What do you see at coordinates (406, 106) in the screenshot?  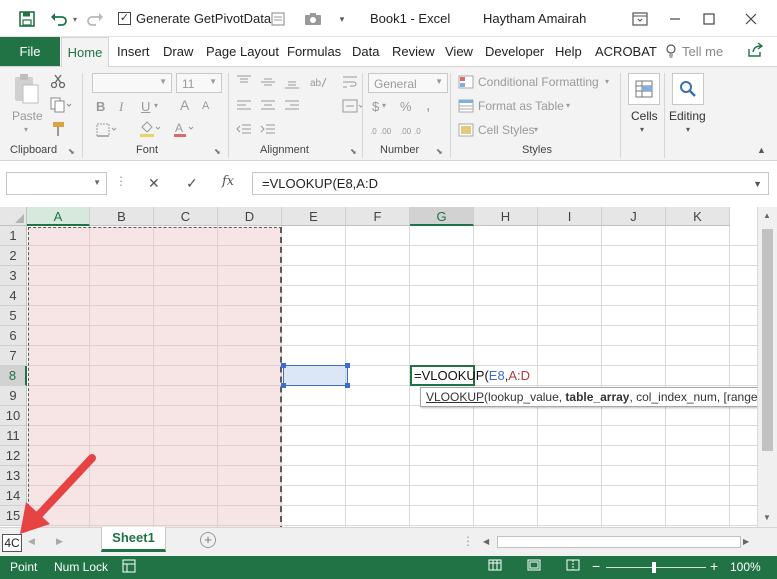 I see `percent-button: %` at bounding box center [406, 106].